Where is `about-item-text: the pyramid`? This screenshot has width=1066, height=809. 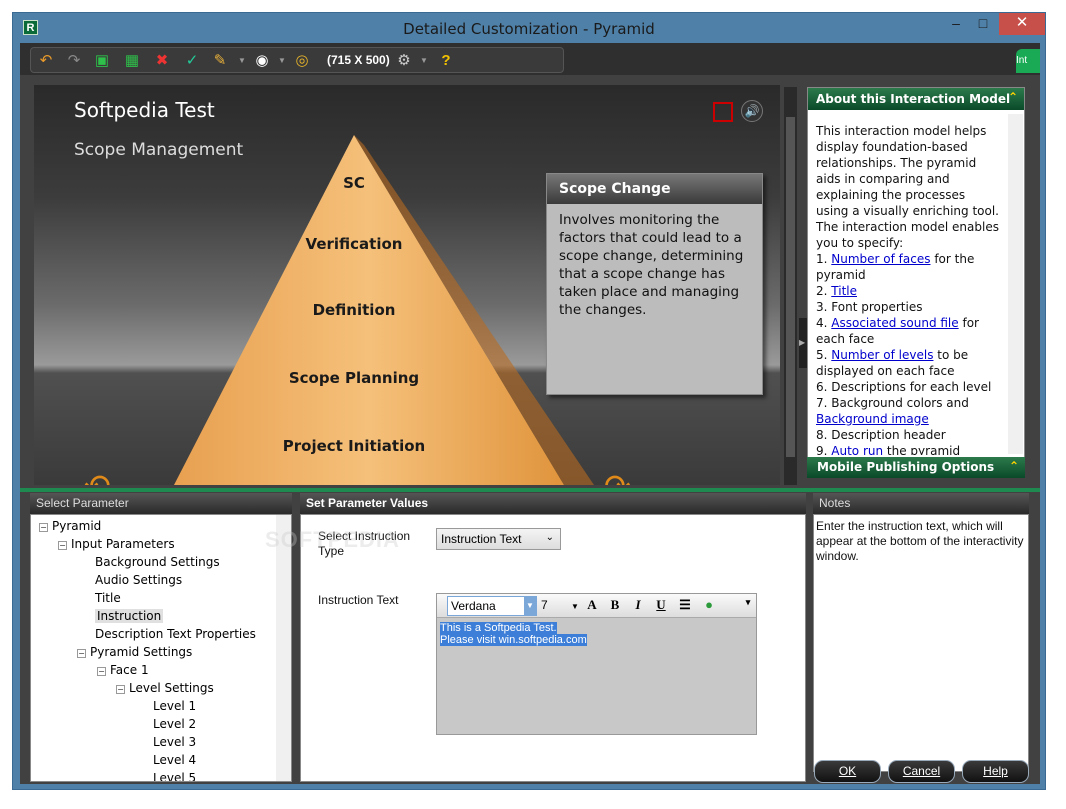 about-item-text: the pyramid is located at coordinates (922, 449).